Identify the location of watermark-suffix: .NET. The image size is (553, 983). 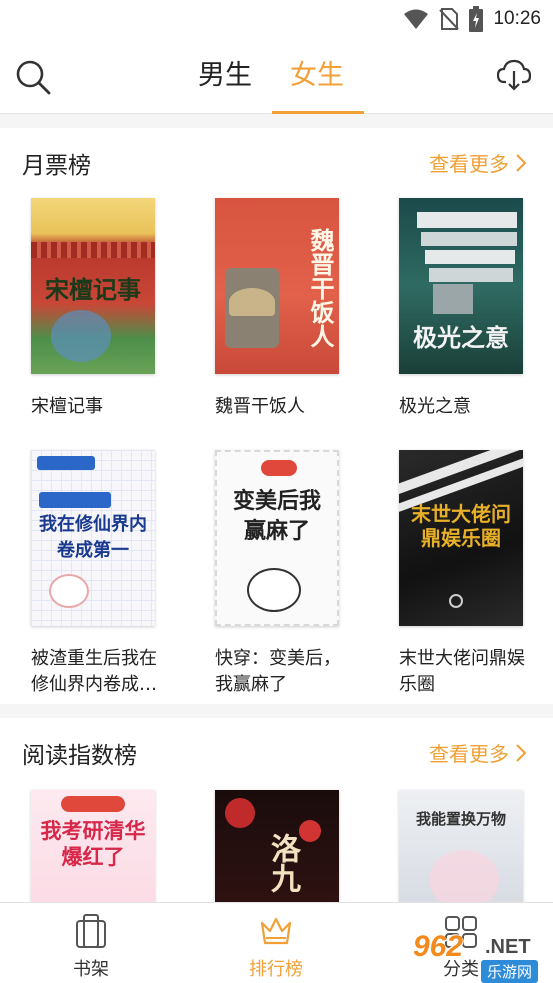
(508, 947).